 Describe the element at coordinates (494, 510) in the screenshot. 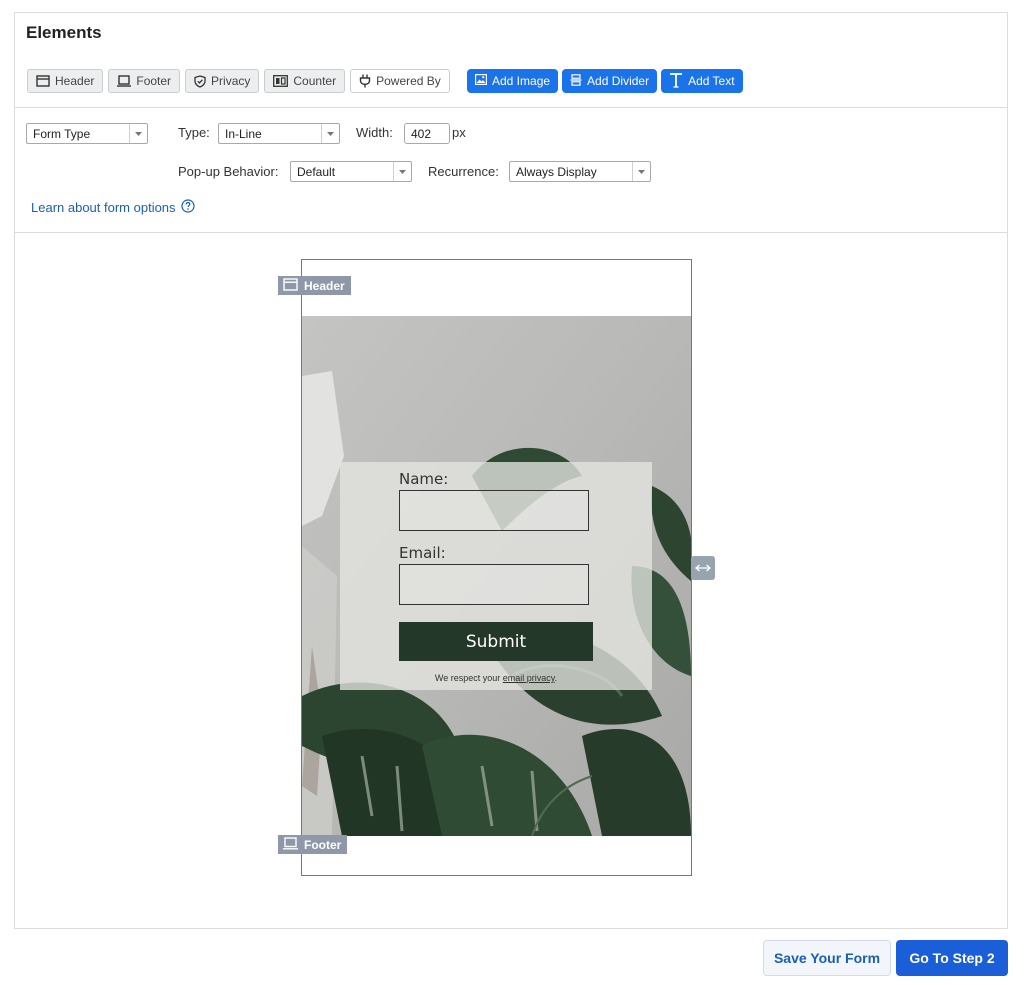

I see `name-field` at that location.